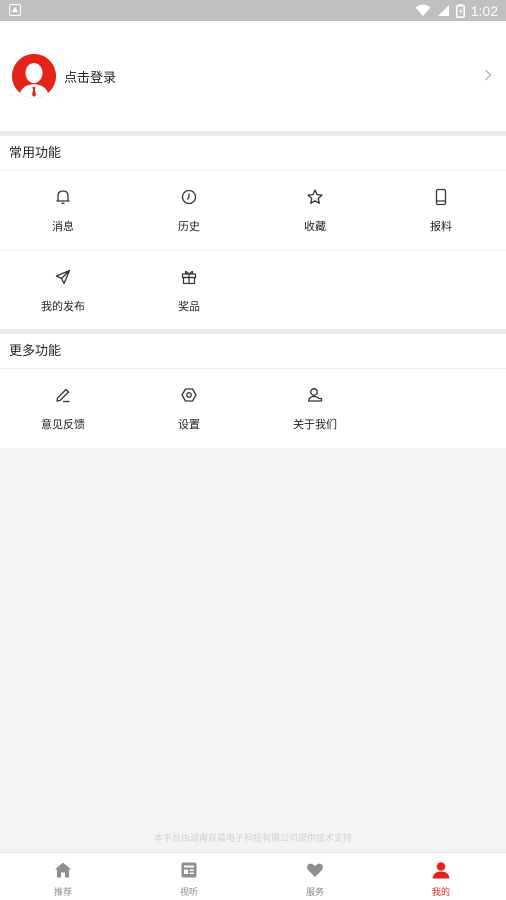 The height and width of the screenshot is (900, 506). I want to click on clock-icon, so click(189, 197).